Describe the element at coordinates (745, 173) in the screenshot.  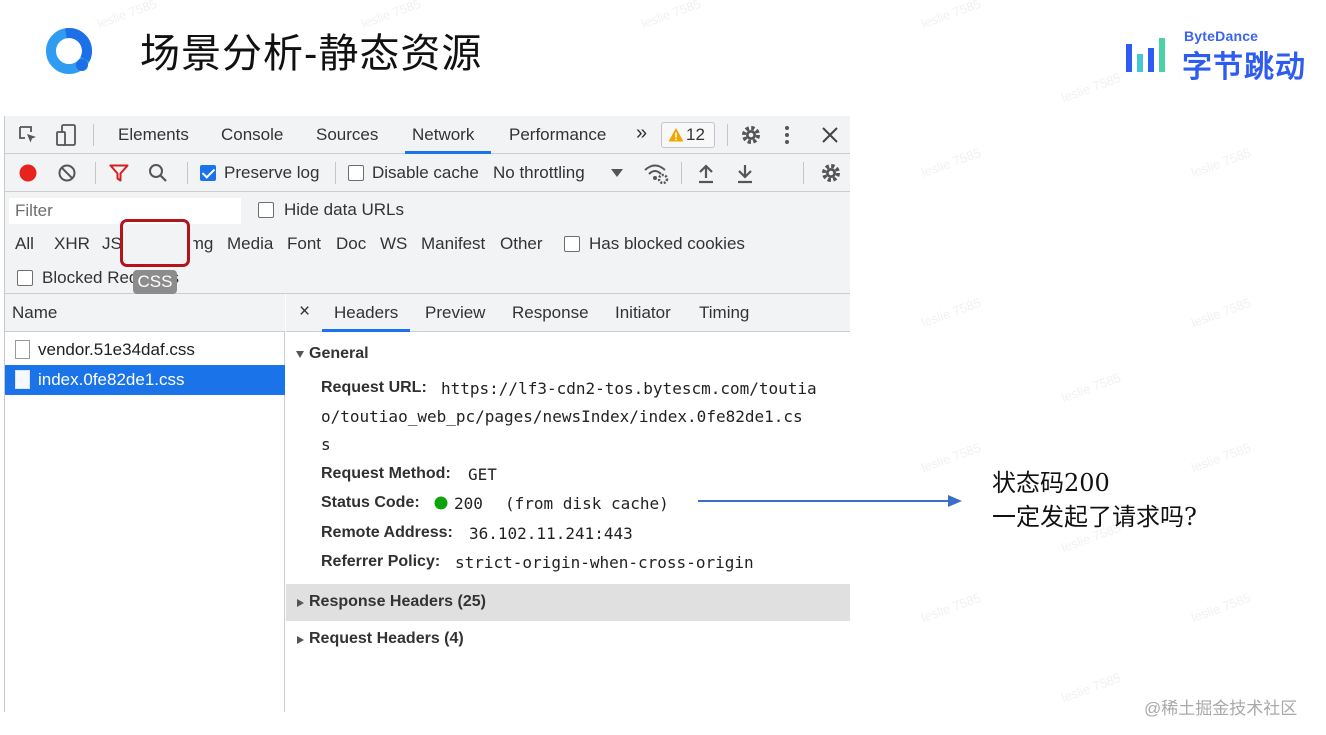
I see `export-har-icon` at that location.